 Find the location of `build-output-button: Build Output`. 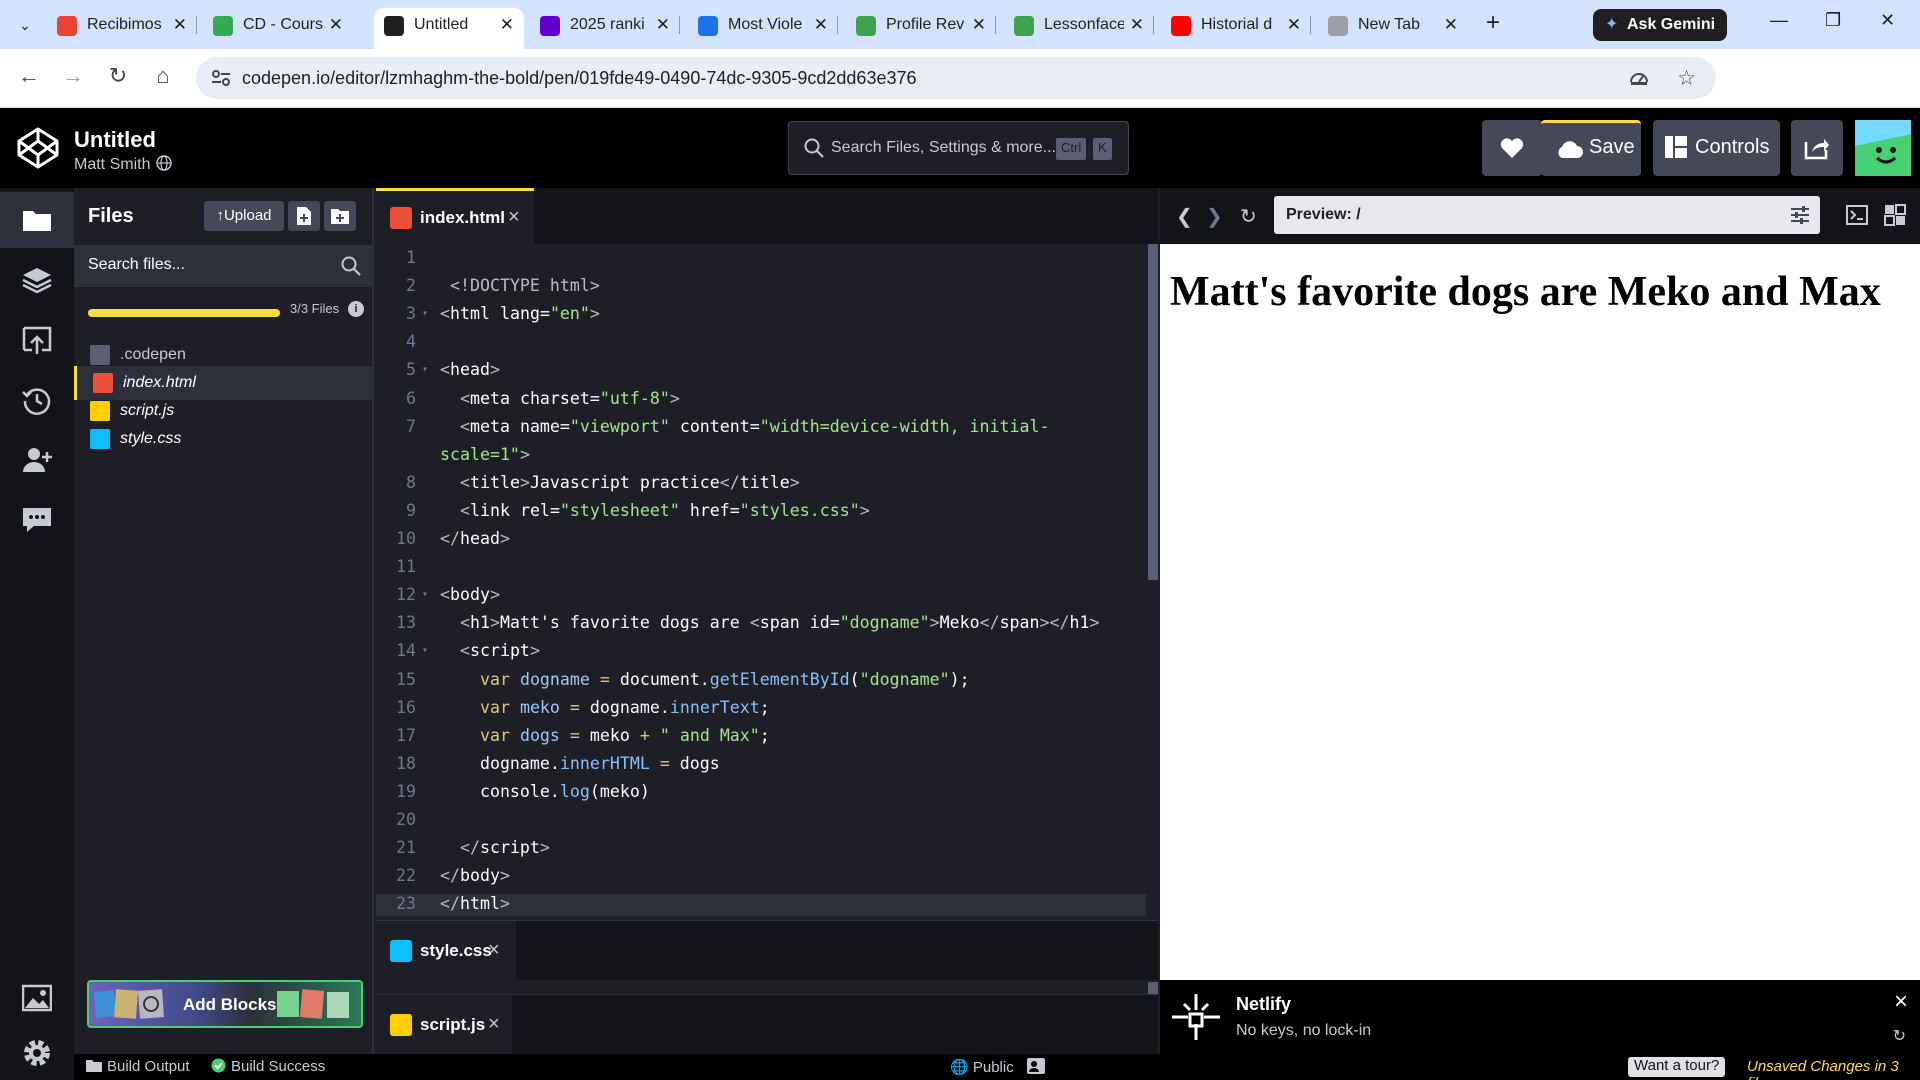

build-output-button: Build Output is located at coordinates (138, 1066).